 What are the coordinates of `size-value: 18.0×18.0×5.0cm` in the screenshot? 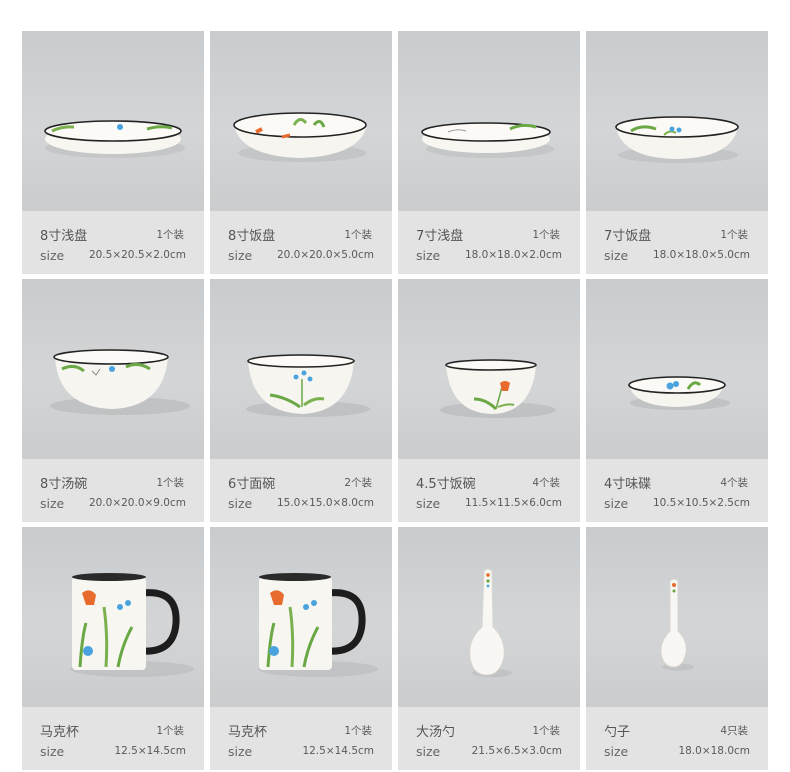 It's located at (701, 255).